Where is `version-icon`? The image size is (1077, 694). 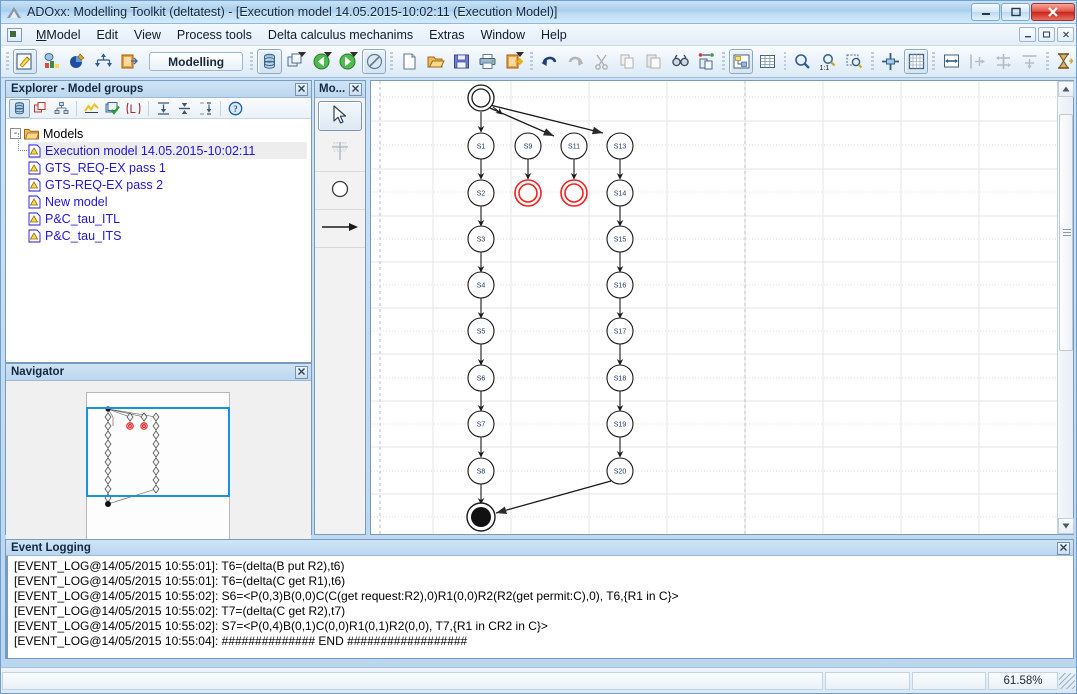
version-icon is located at coordinates (133, 108).